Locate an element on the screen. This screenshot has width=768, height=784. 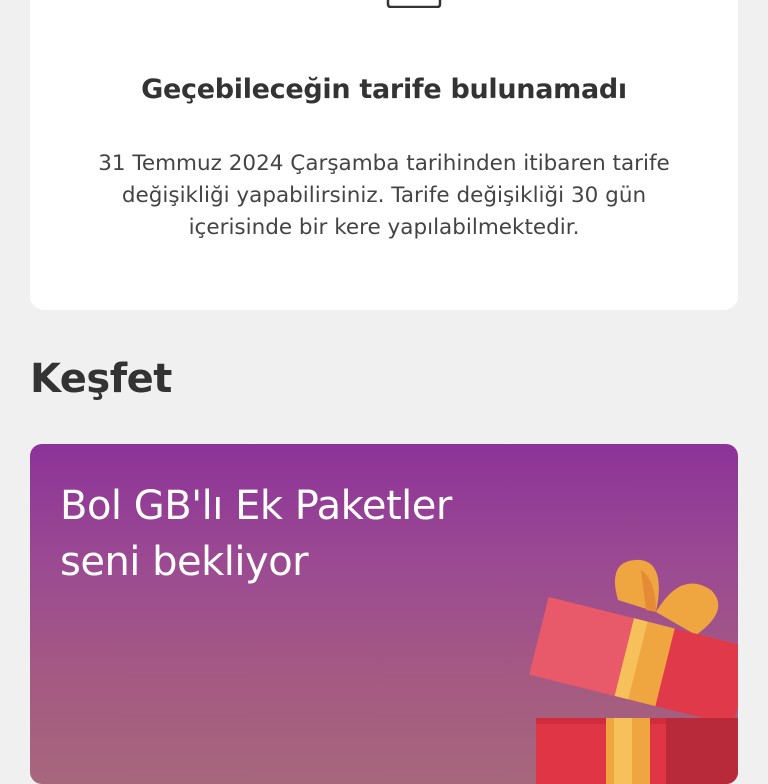
card-title: Geçebileceğin tarife bulunamadı is located at coordinates (384, 89).